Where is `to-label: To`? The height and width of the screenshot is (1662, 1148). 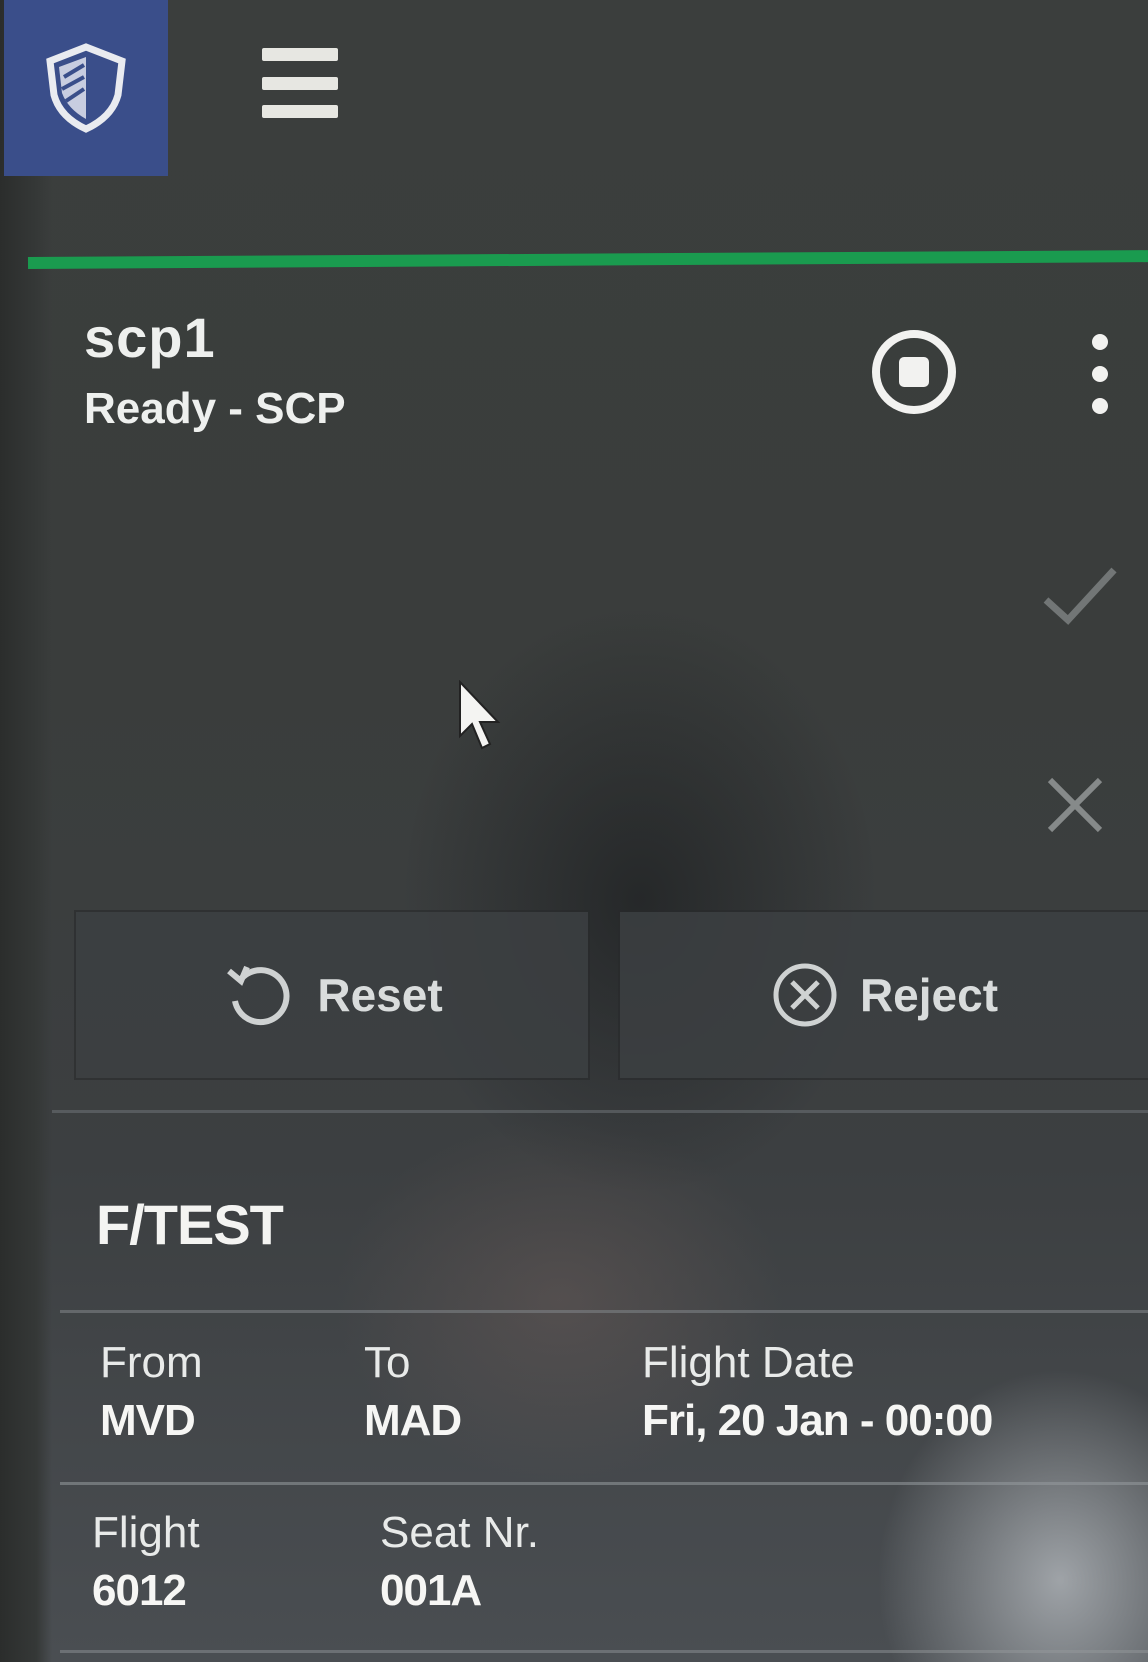 to-label: To is located at coordinates (387, 1362).